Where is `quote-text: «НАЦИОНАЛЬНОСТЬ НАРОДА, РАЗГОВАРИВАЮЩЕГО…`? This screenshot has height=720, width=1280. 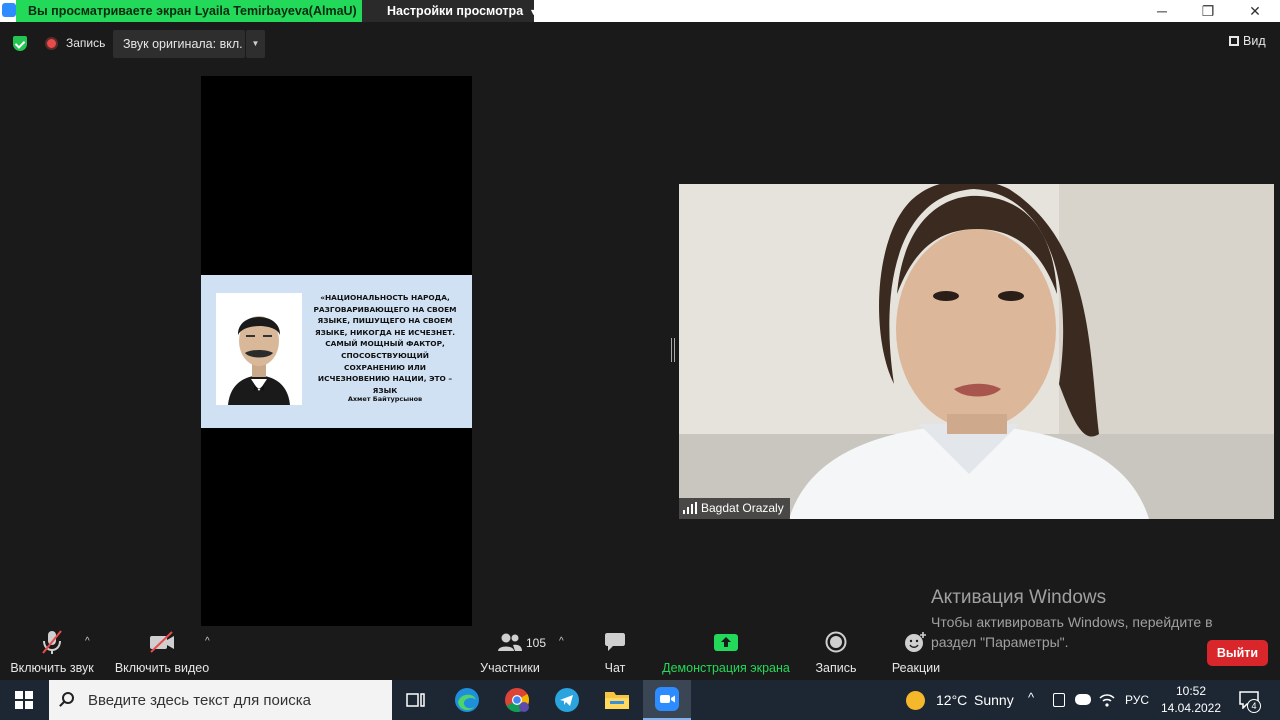 quote-text: «НАЦИОНАЛЬНОСТЬ НАРОДА, РАЗГОВАРИВАЮЩЕГО… is located at coordinates (385, 344).